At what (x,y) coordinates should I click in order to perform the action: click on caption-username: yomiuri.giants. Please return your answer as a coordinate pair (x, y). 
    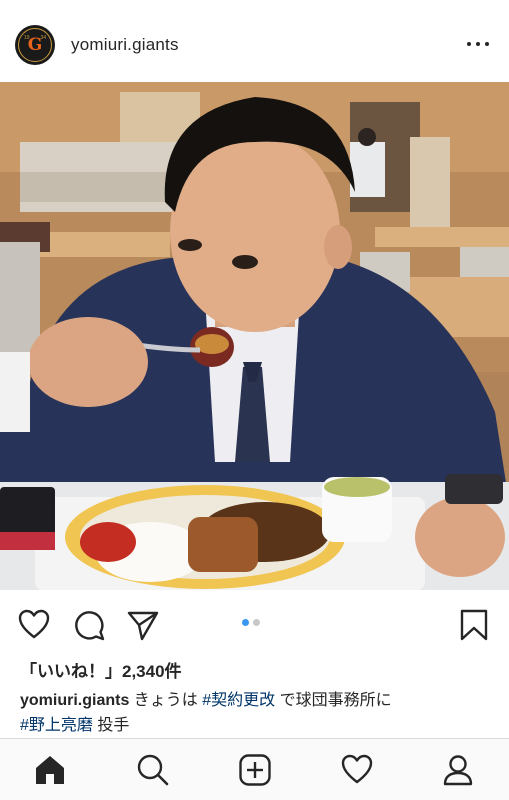
    Looking at the image, I should click on (74, 700).